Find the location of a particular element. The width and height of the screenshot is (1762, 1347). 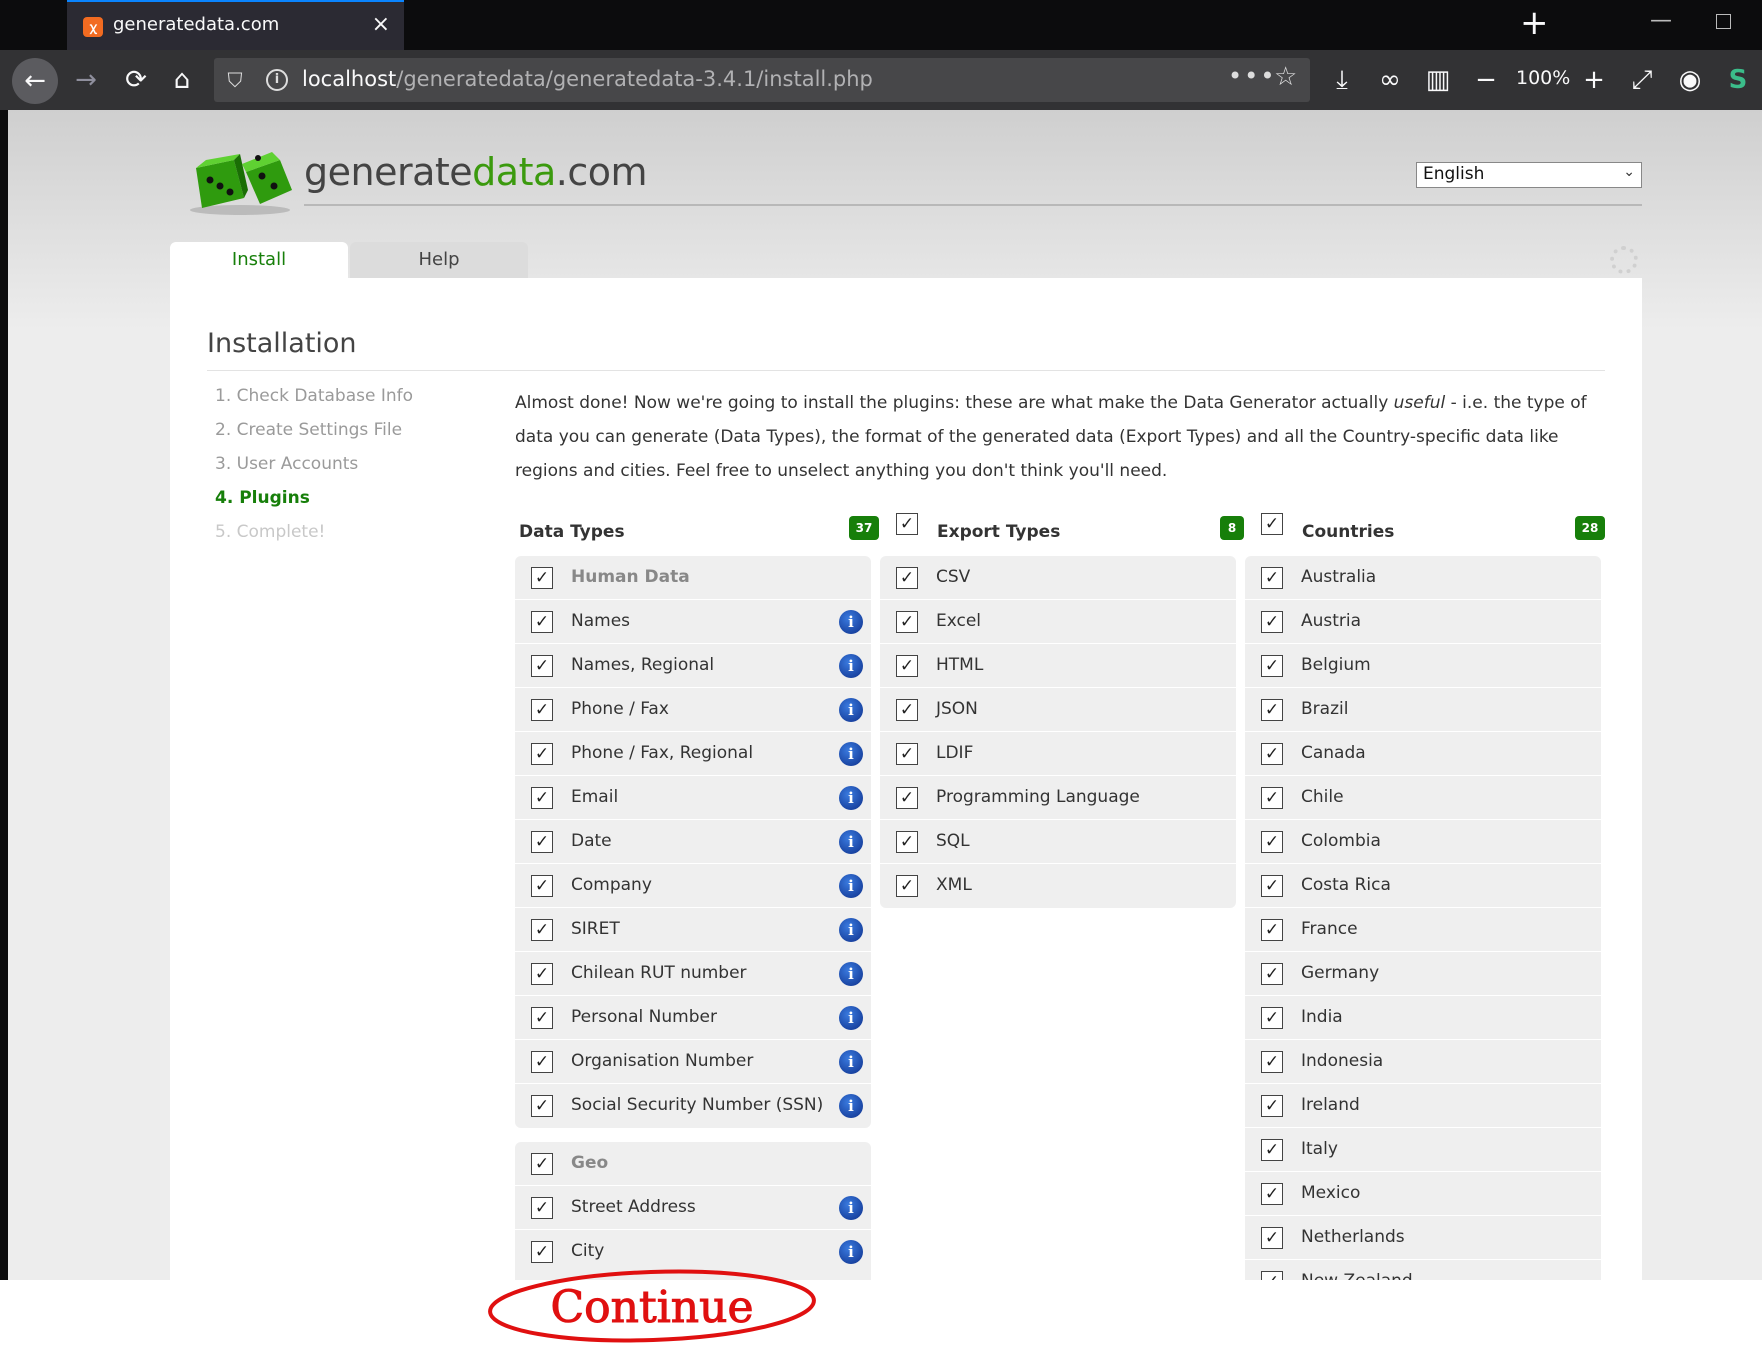

plugin-row: ✓ Netherlands is located at coordinates (1423, 1238).